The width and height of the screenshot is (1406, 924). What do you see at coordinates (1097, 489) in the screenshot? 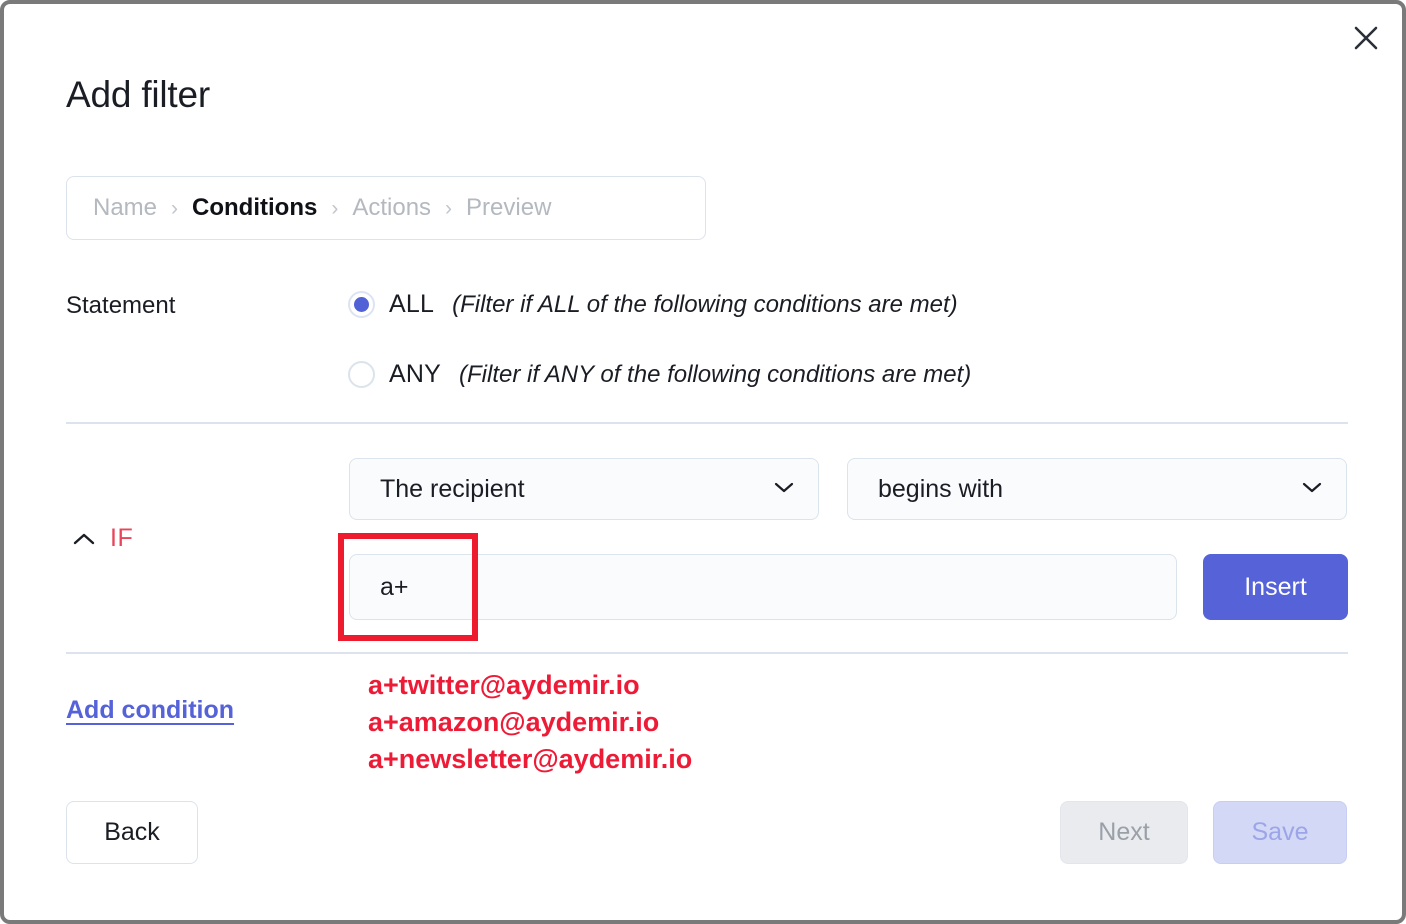
I see `condition-operator-select: begins with` at bounding box center [1097, 489].